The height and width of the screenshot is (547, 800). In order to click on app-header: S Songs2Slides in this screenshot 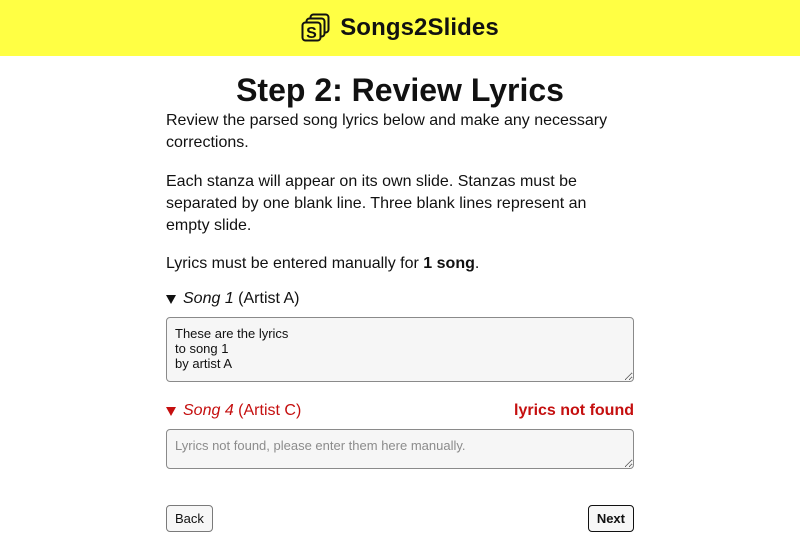, I will do `click(400, 28)`.